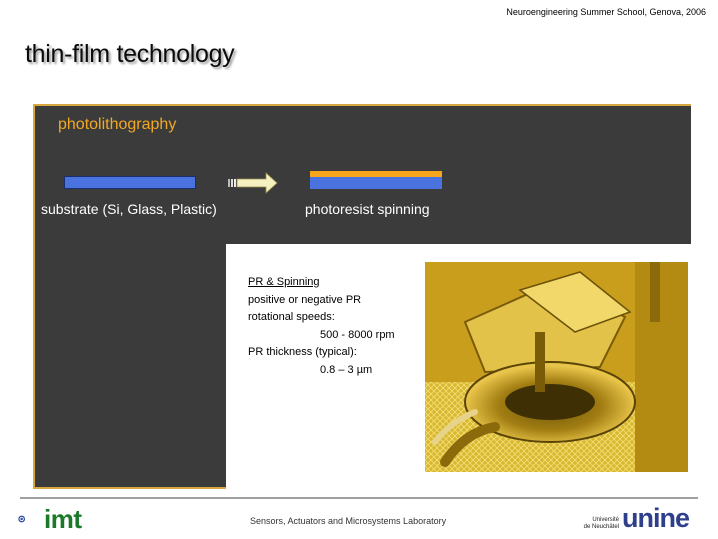 The image size is (718, 539). Describe the element at coordinates (302, 352) in the screenshot. I see `info-line: PR thickness (typical):` at that location.